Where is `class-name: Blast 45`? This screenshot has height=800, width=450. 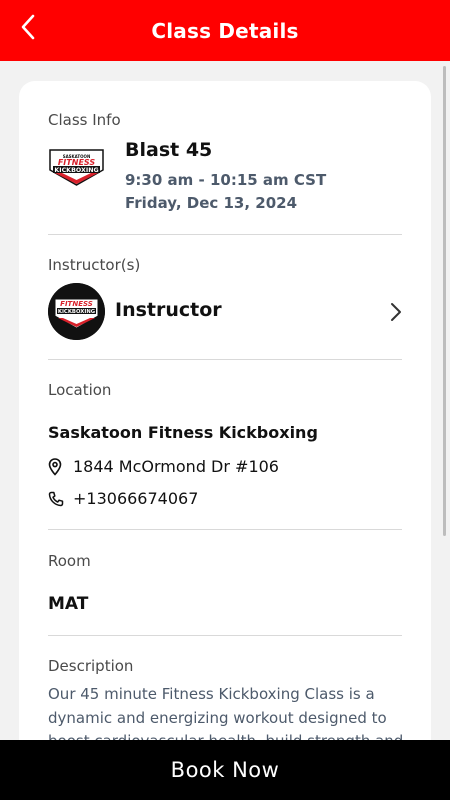
class-name: Blast 45 is located at coordinates (169, 150).